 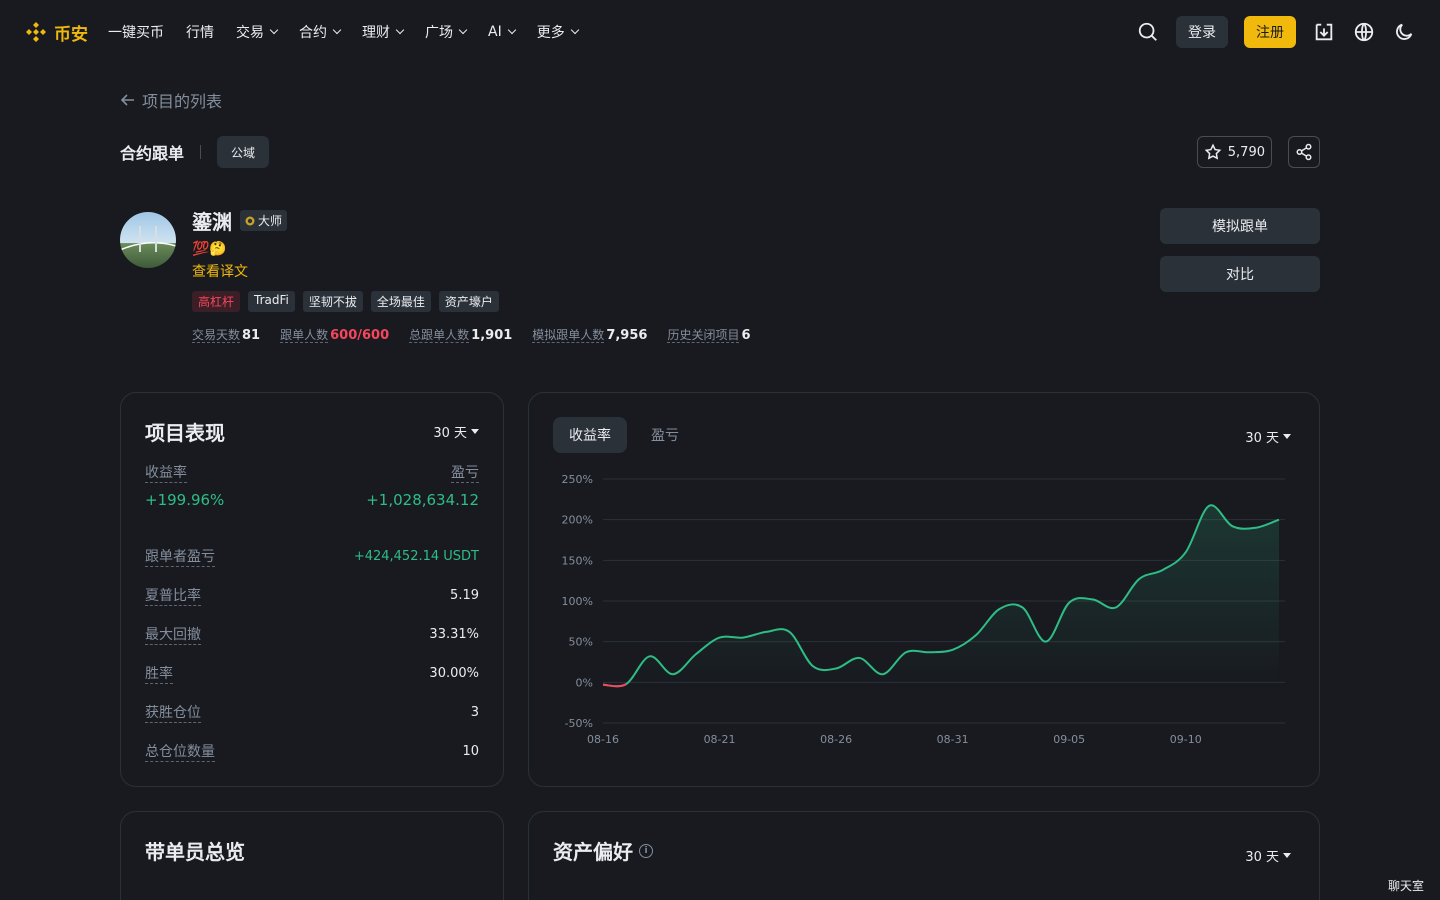 What do you see at coordinates (343, 32) in the screenshot?
I see `main-nav: 一键买币 行情 交易 合约 理财 广场 AI 更多` at bounding box center [343, 32].